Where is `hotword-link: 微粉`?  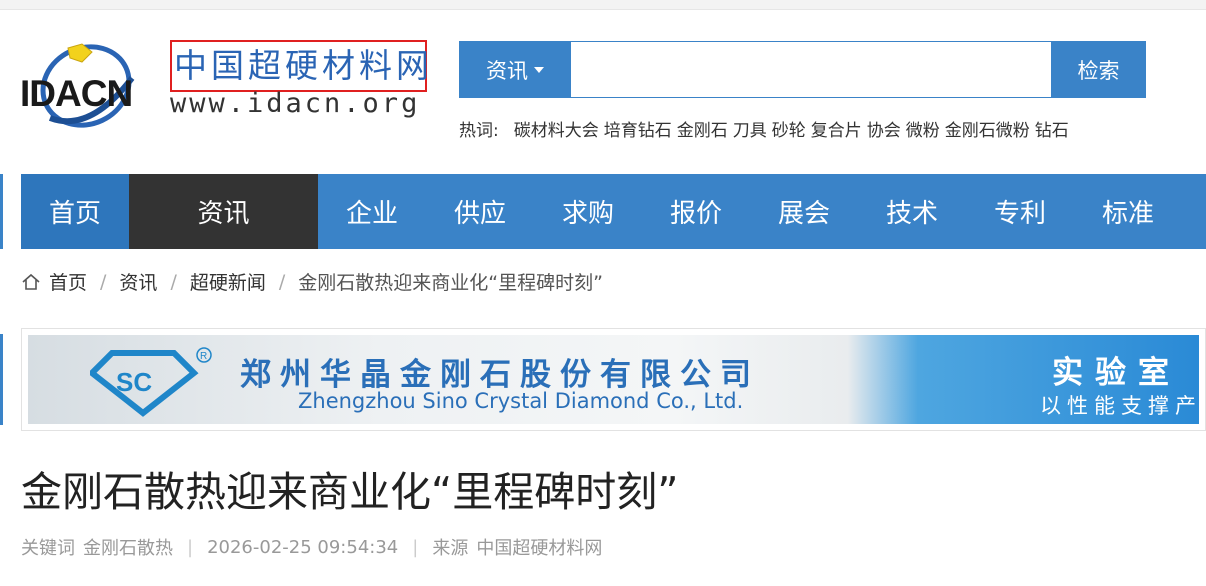
hotword-link: 微粉 is located at coordinates (923, 128).